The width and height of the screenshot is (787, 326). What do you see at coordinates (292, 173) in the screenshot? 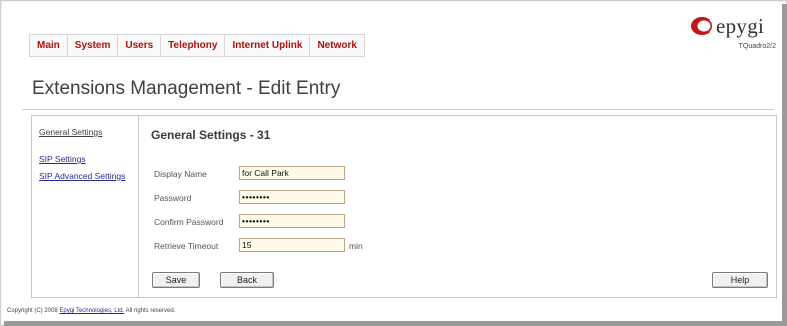
I see `display-name-input: for Call Park` at bounding box center [292, 173].